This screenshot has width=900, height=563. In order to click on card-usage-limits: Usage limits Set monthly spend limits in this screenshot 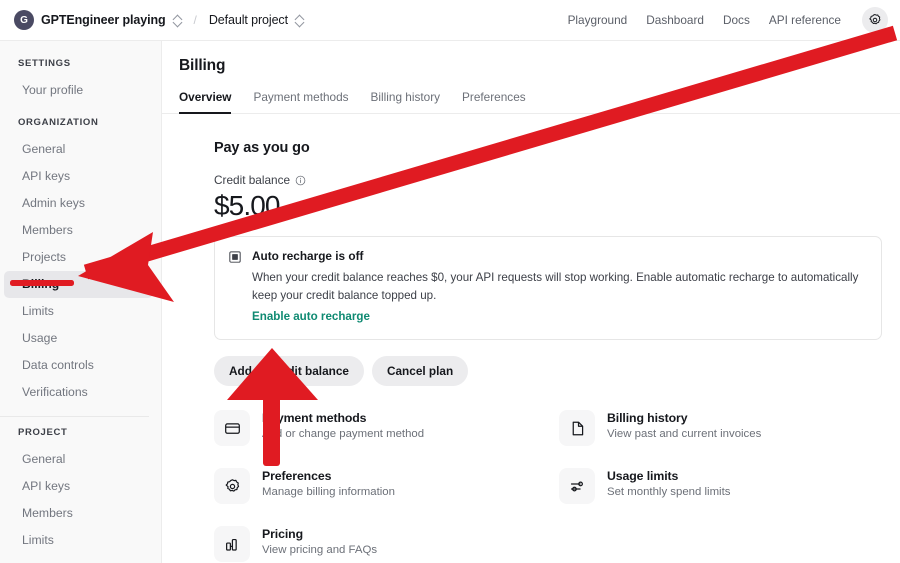, I will do `click(729, 486)`.